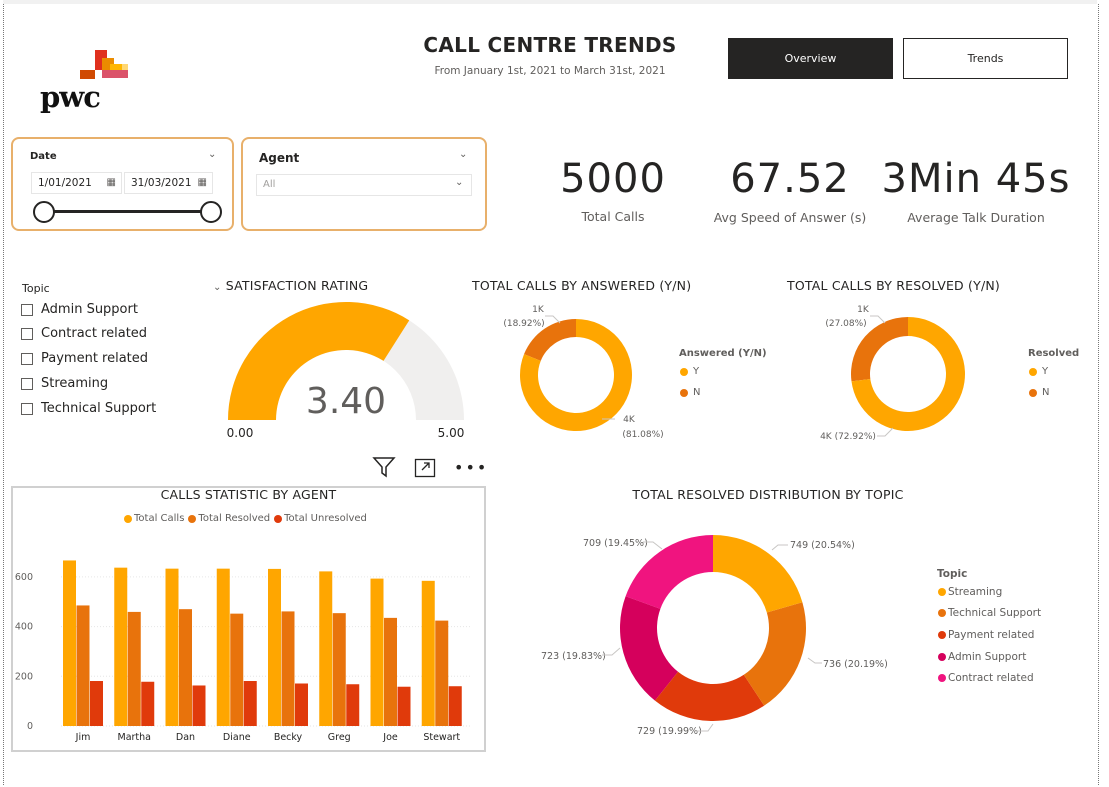  Describe the element at coordinates (297, 285) in the screenshot. I see `satisfaction-title-text: SATISFACTION RATING` at that location.